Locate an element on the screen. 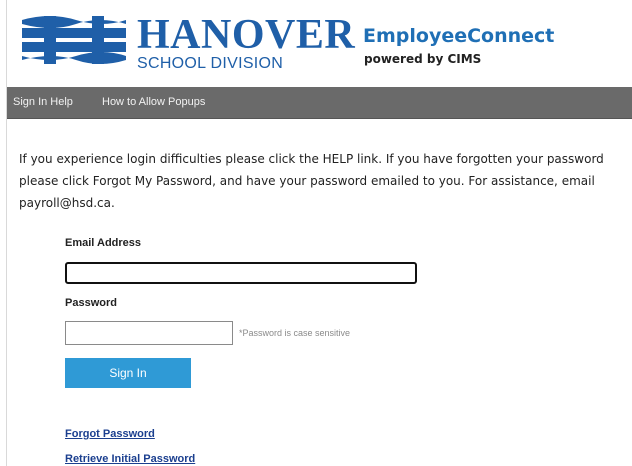 The width and height of the screenshot is (632, 466). brand-subtitle: SCHOOL DIVISION is located at coordinates (210, 63).